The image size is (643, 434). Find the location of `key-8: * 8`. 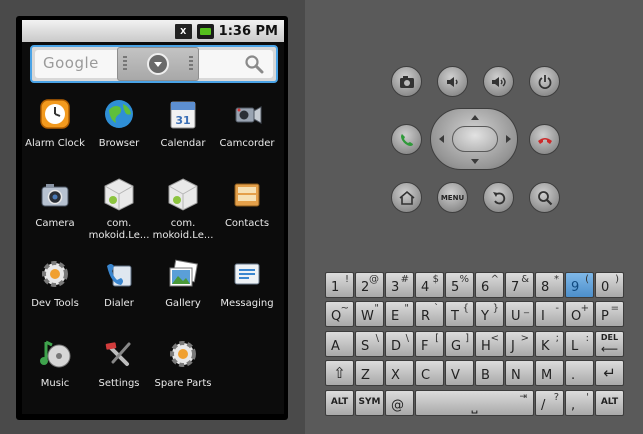

key-8: * 8 is located at coordinates (549, 285).